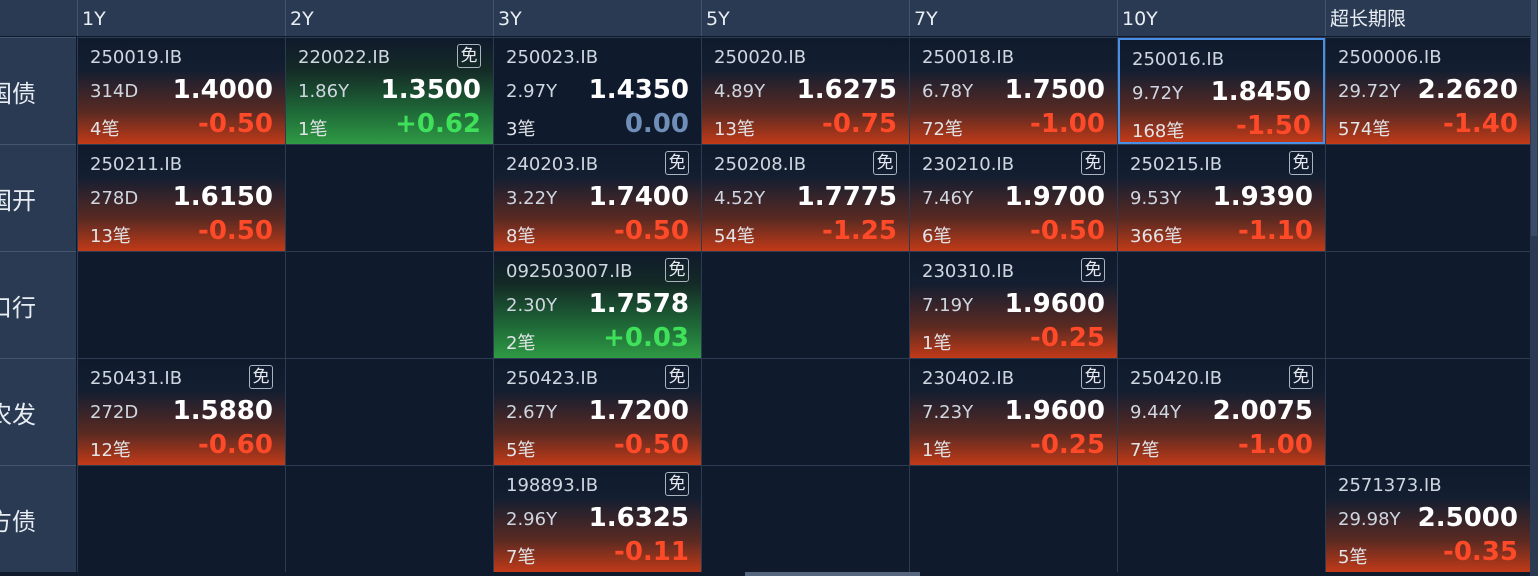  What do you see at coordinates (38, 518) in the screenshot?
I see `row-label-4: 地方债` at bounding box center [38, 518].